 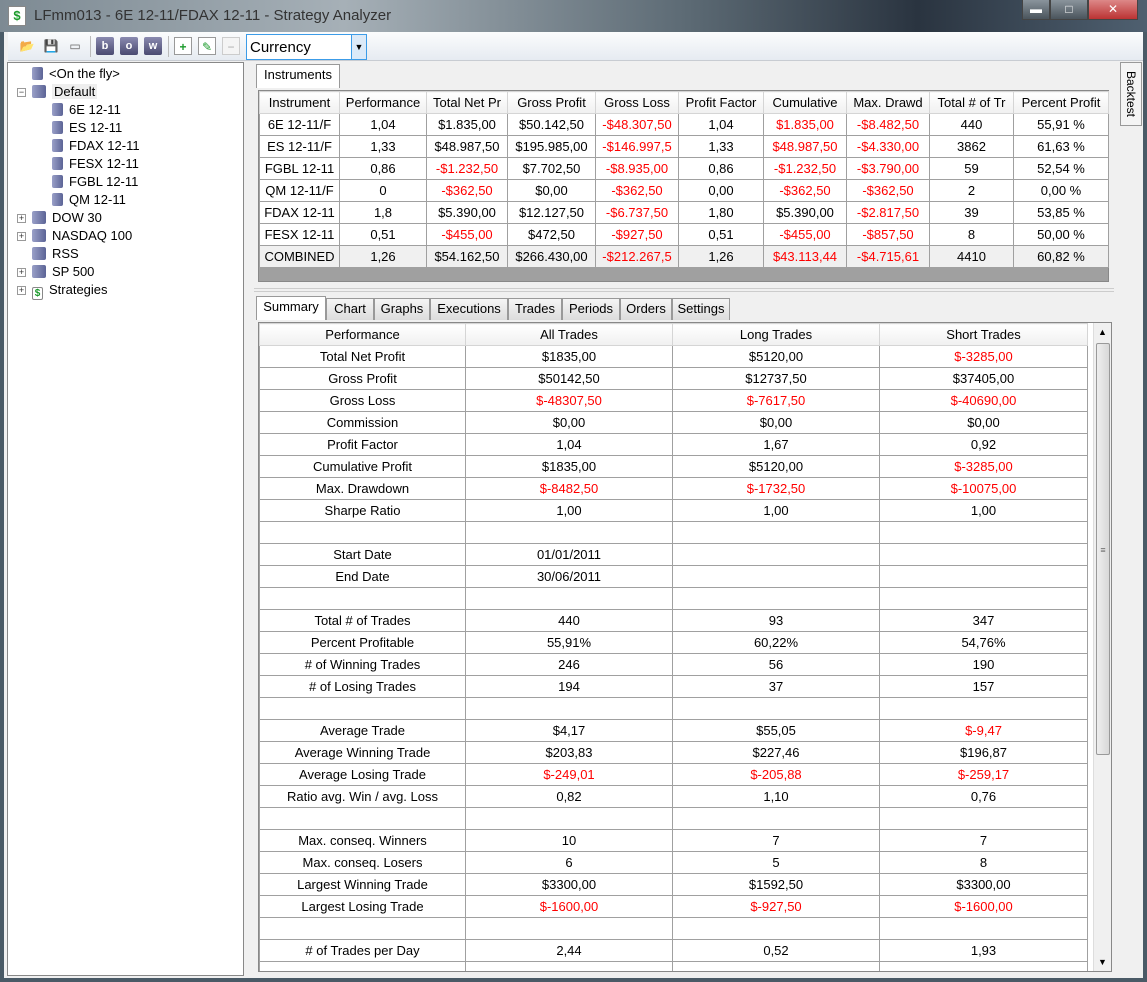 What do you see at coordinates (59, 218) in the screenshot?
I see `tree-item: + DOW 30` at bounding box center [59, 218].